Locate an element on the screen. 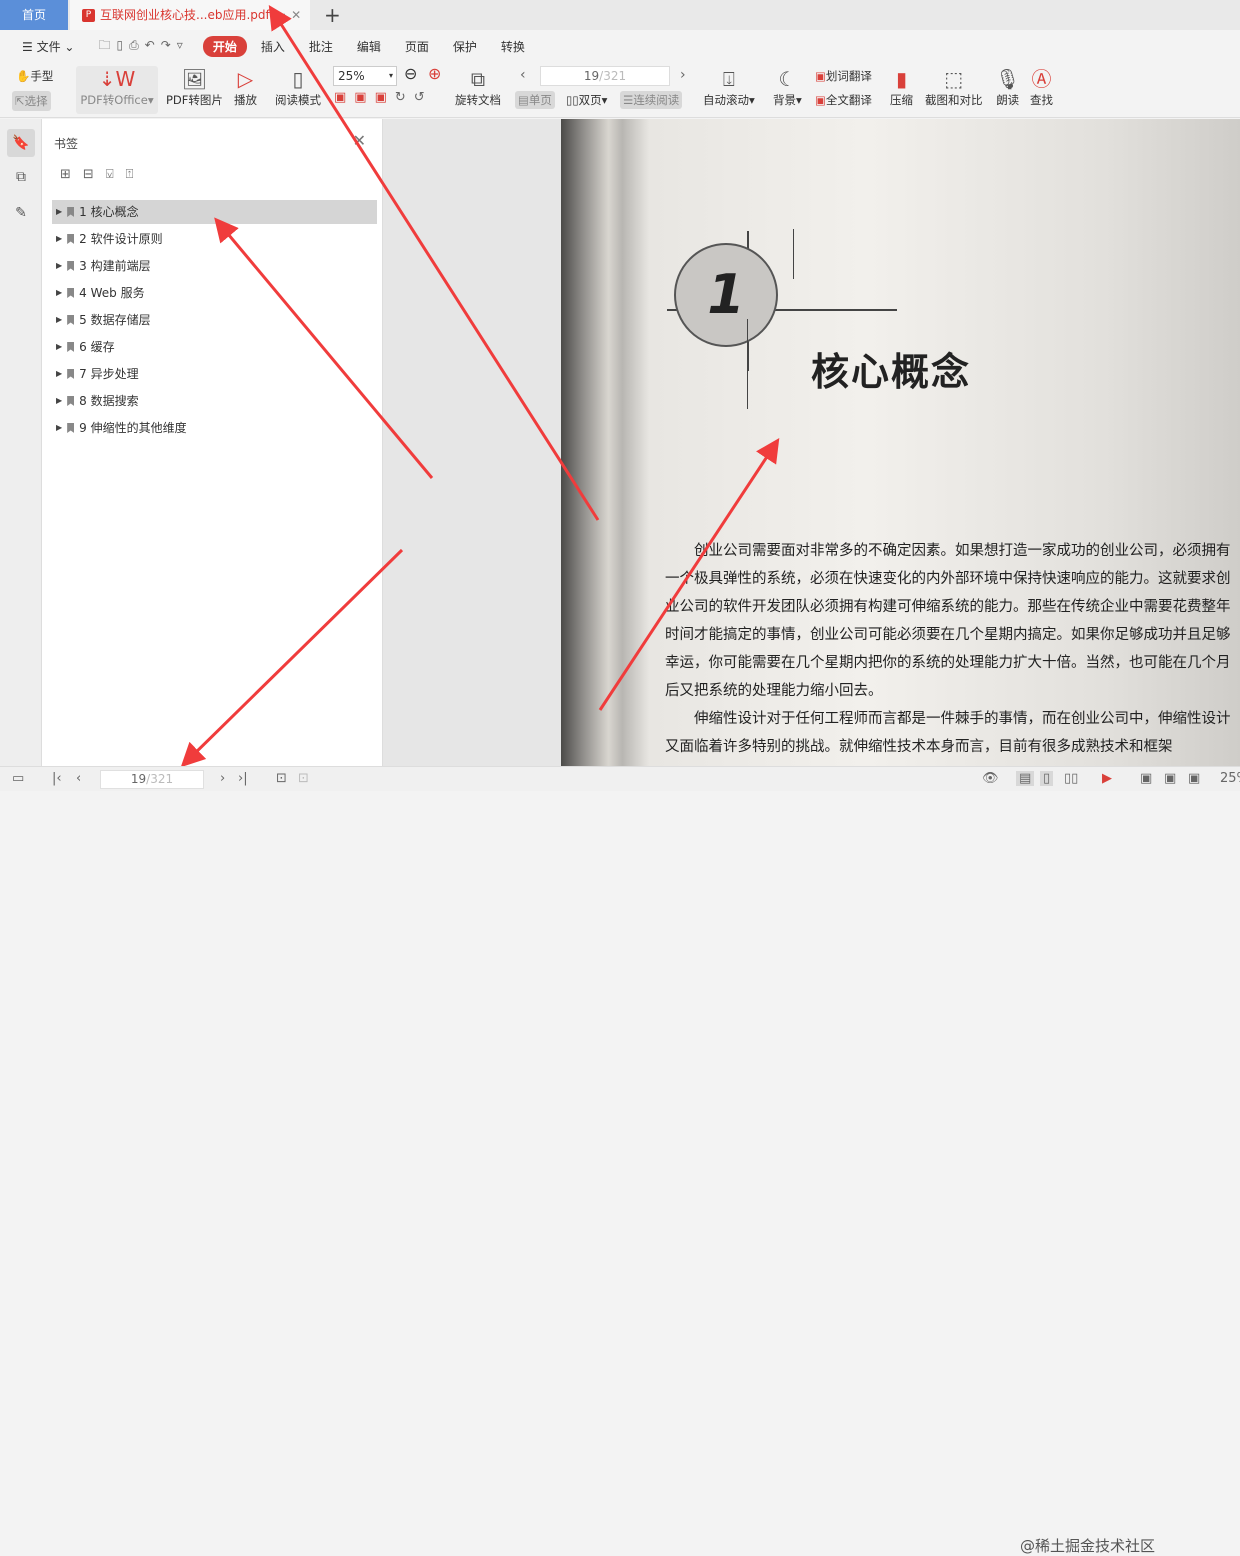  bookmark-icon: ⍐ is located at coordinates (130, 174).